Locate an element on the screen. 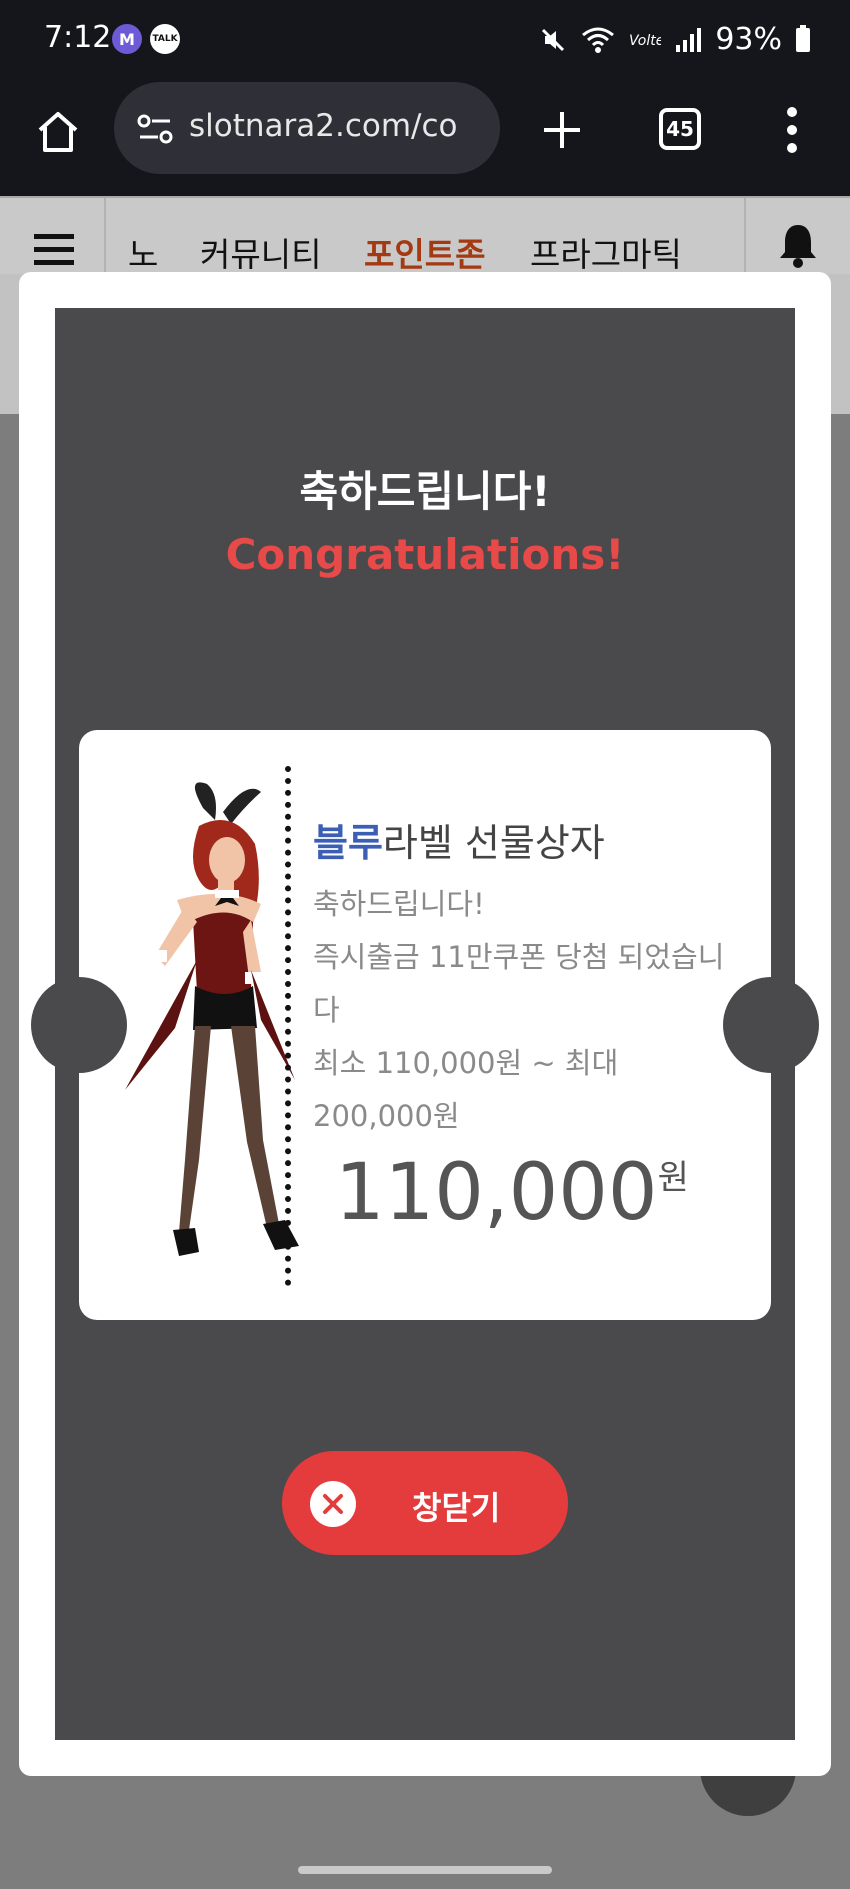  wifi-icon is located at coordinates (598, 40).